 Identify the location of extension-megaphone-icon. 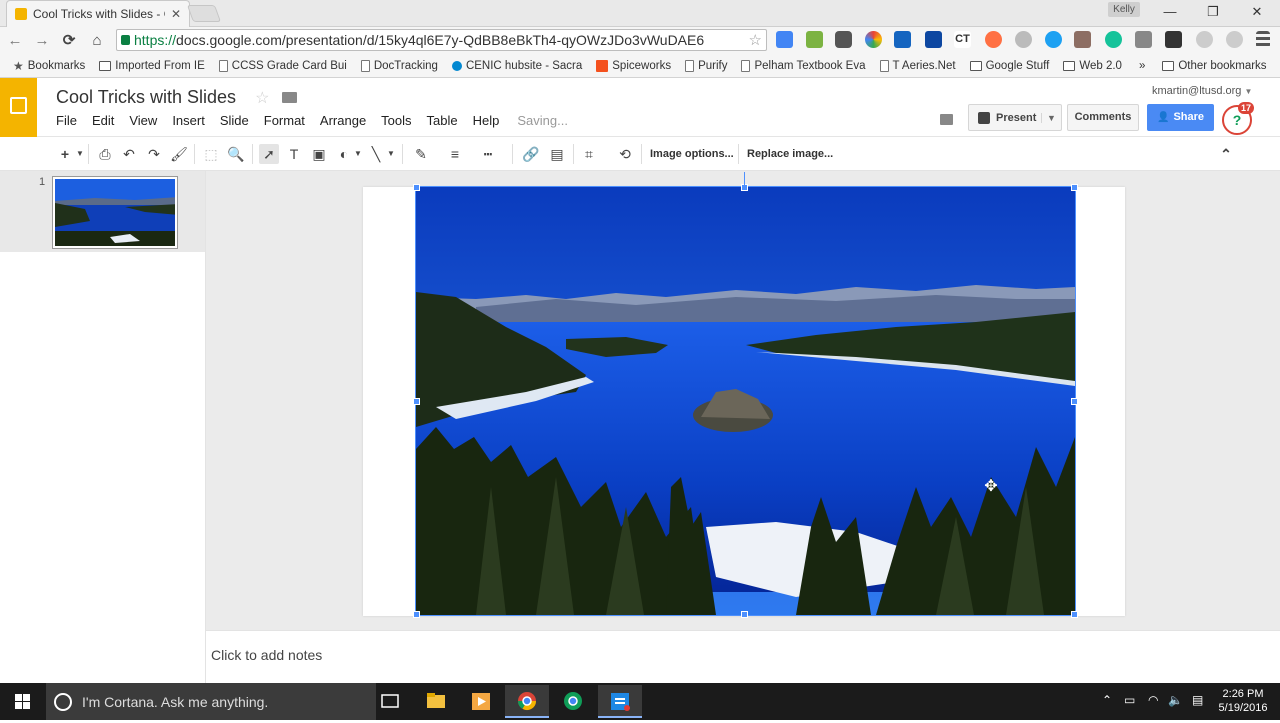
(902, 39).